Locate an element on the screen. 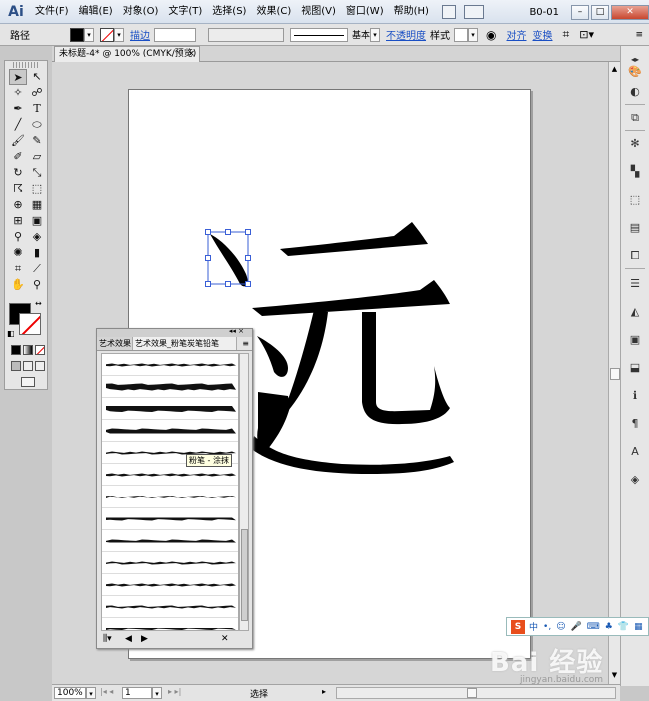 Image resolution: width=649 pixels, height=701 pixels. layers-panel-icon: ◈ is located at coordinates (635, 480).